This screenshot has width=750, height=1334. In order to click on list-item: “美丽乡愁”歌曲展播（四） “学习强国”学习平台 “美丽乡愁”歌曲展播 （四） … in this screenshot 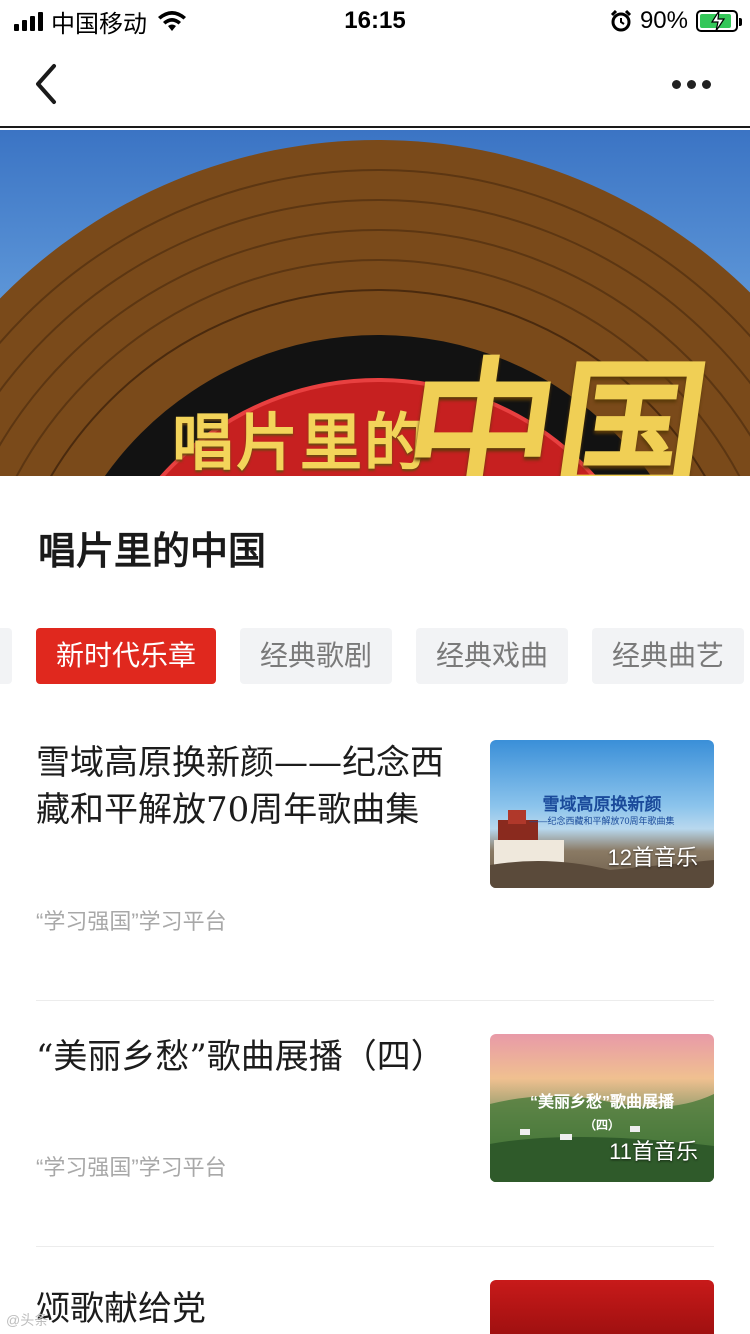, I will do `click(375, 1124)`.